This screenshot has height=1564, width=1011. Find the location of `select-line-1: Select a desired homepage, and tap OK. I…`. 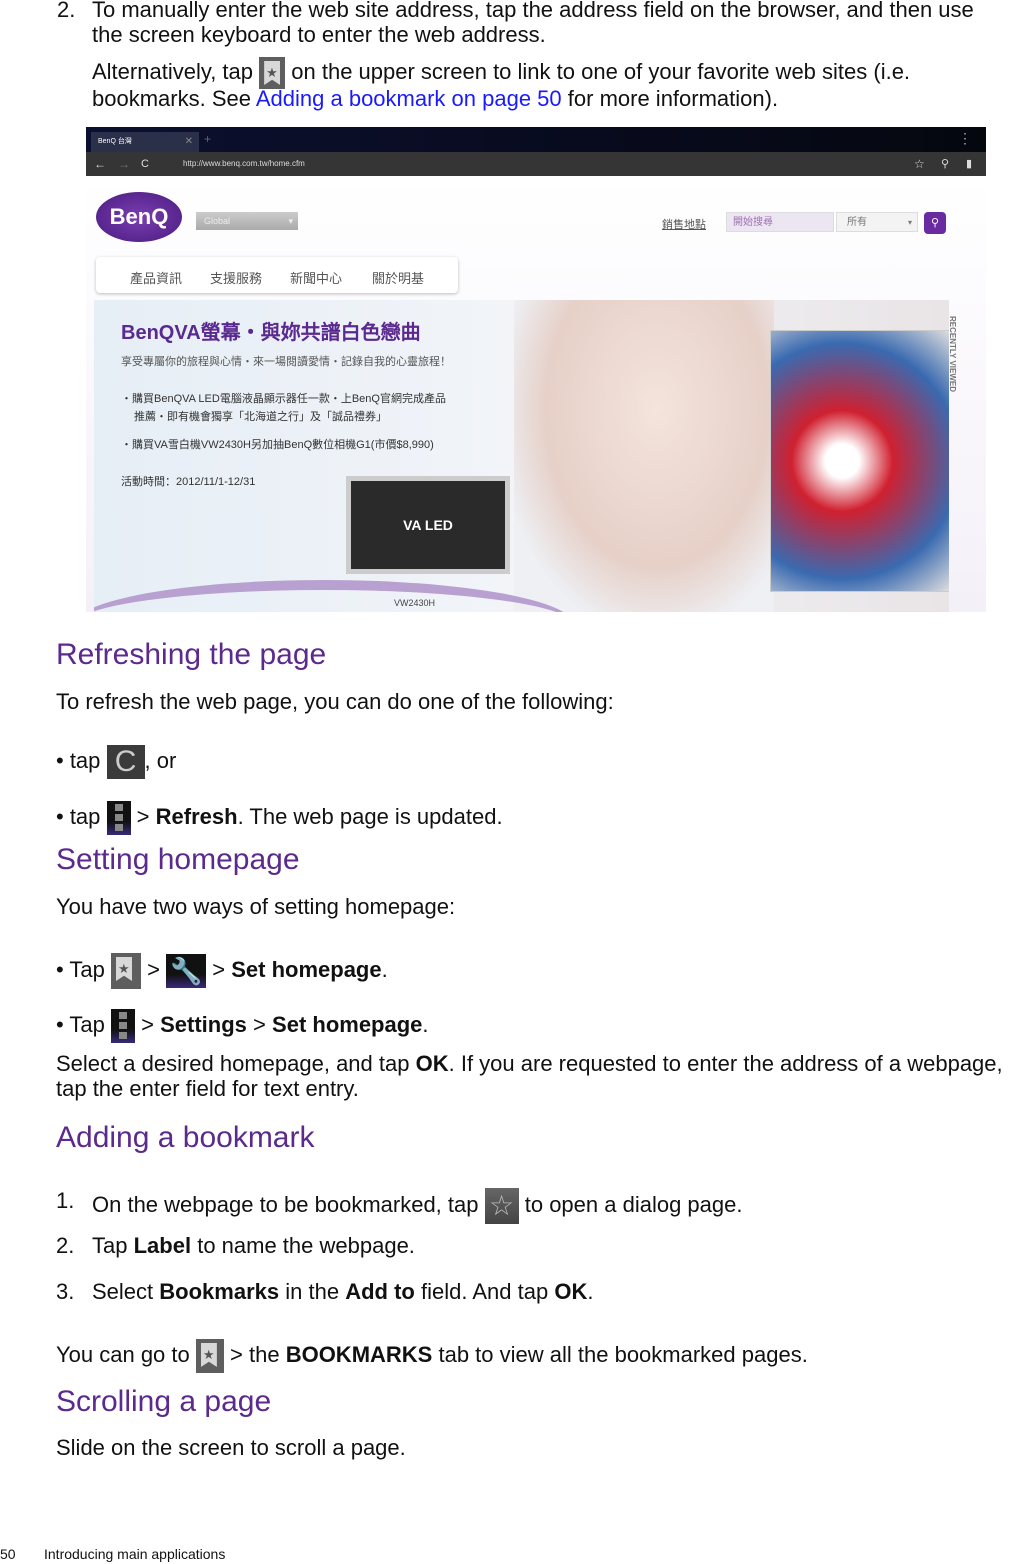

select-line-1: Select a desired homepage, and tap OK. I… is located at coordinates (529, 1063).